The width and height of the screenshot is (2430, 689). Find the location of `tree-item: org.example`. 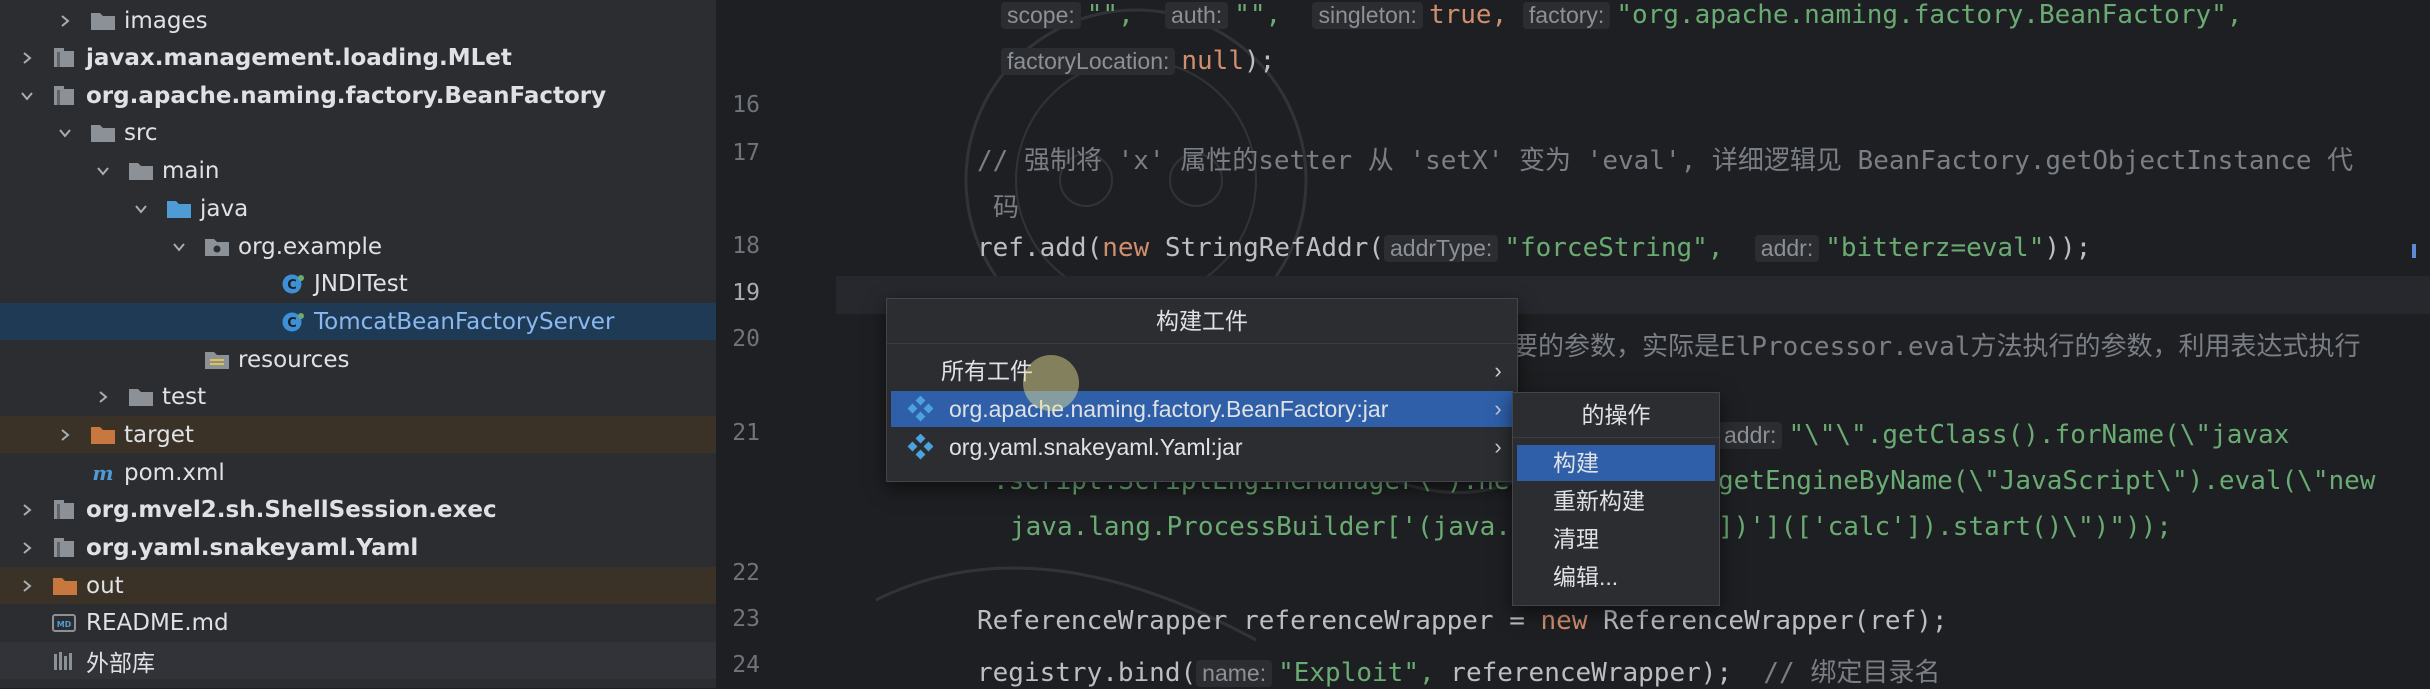

tree-item: org.example is located at coordinates (358, 246).